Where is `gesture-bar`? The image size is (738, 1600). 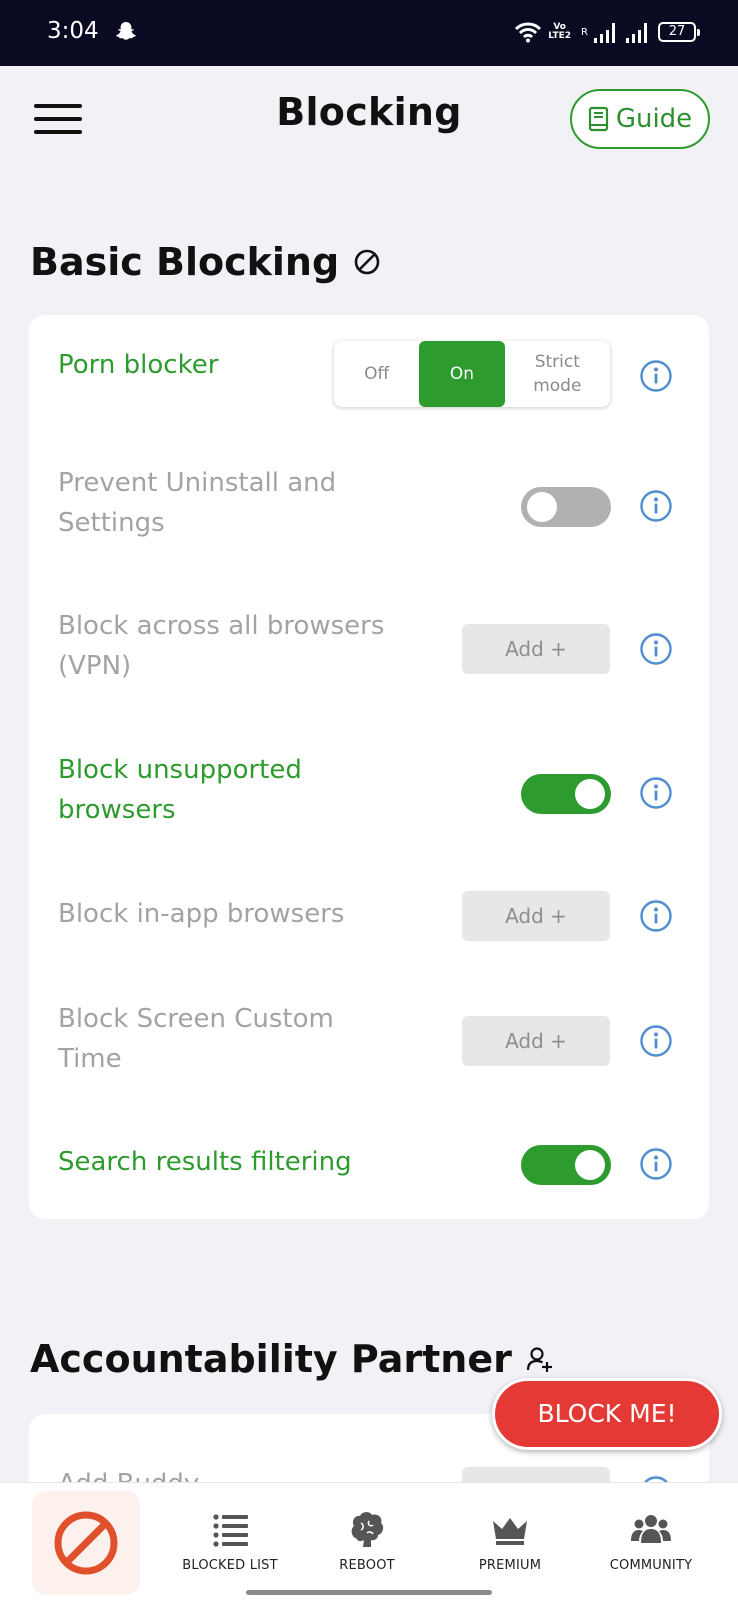
gesture-bar is located at coordinates (369, 1592).